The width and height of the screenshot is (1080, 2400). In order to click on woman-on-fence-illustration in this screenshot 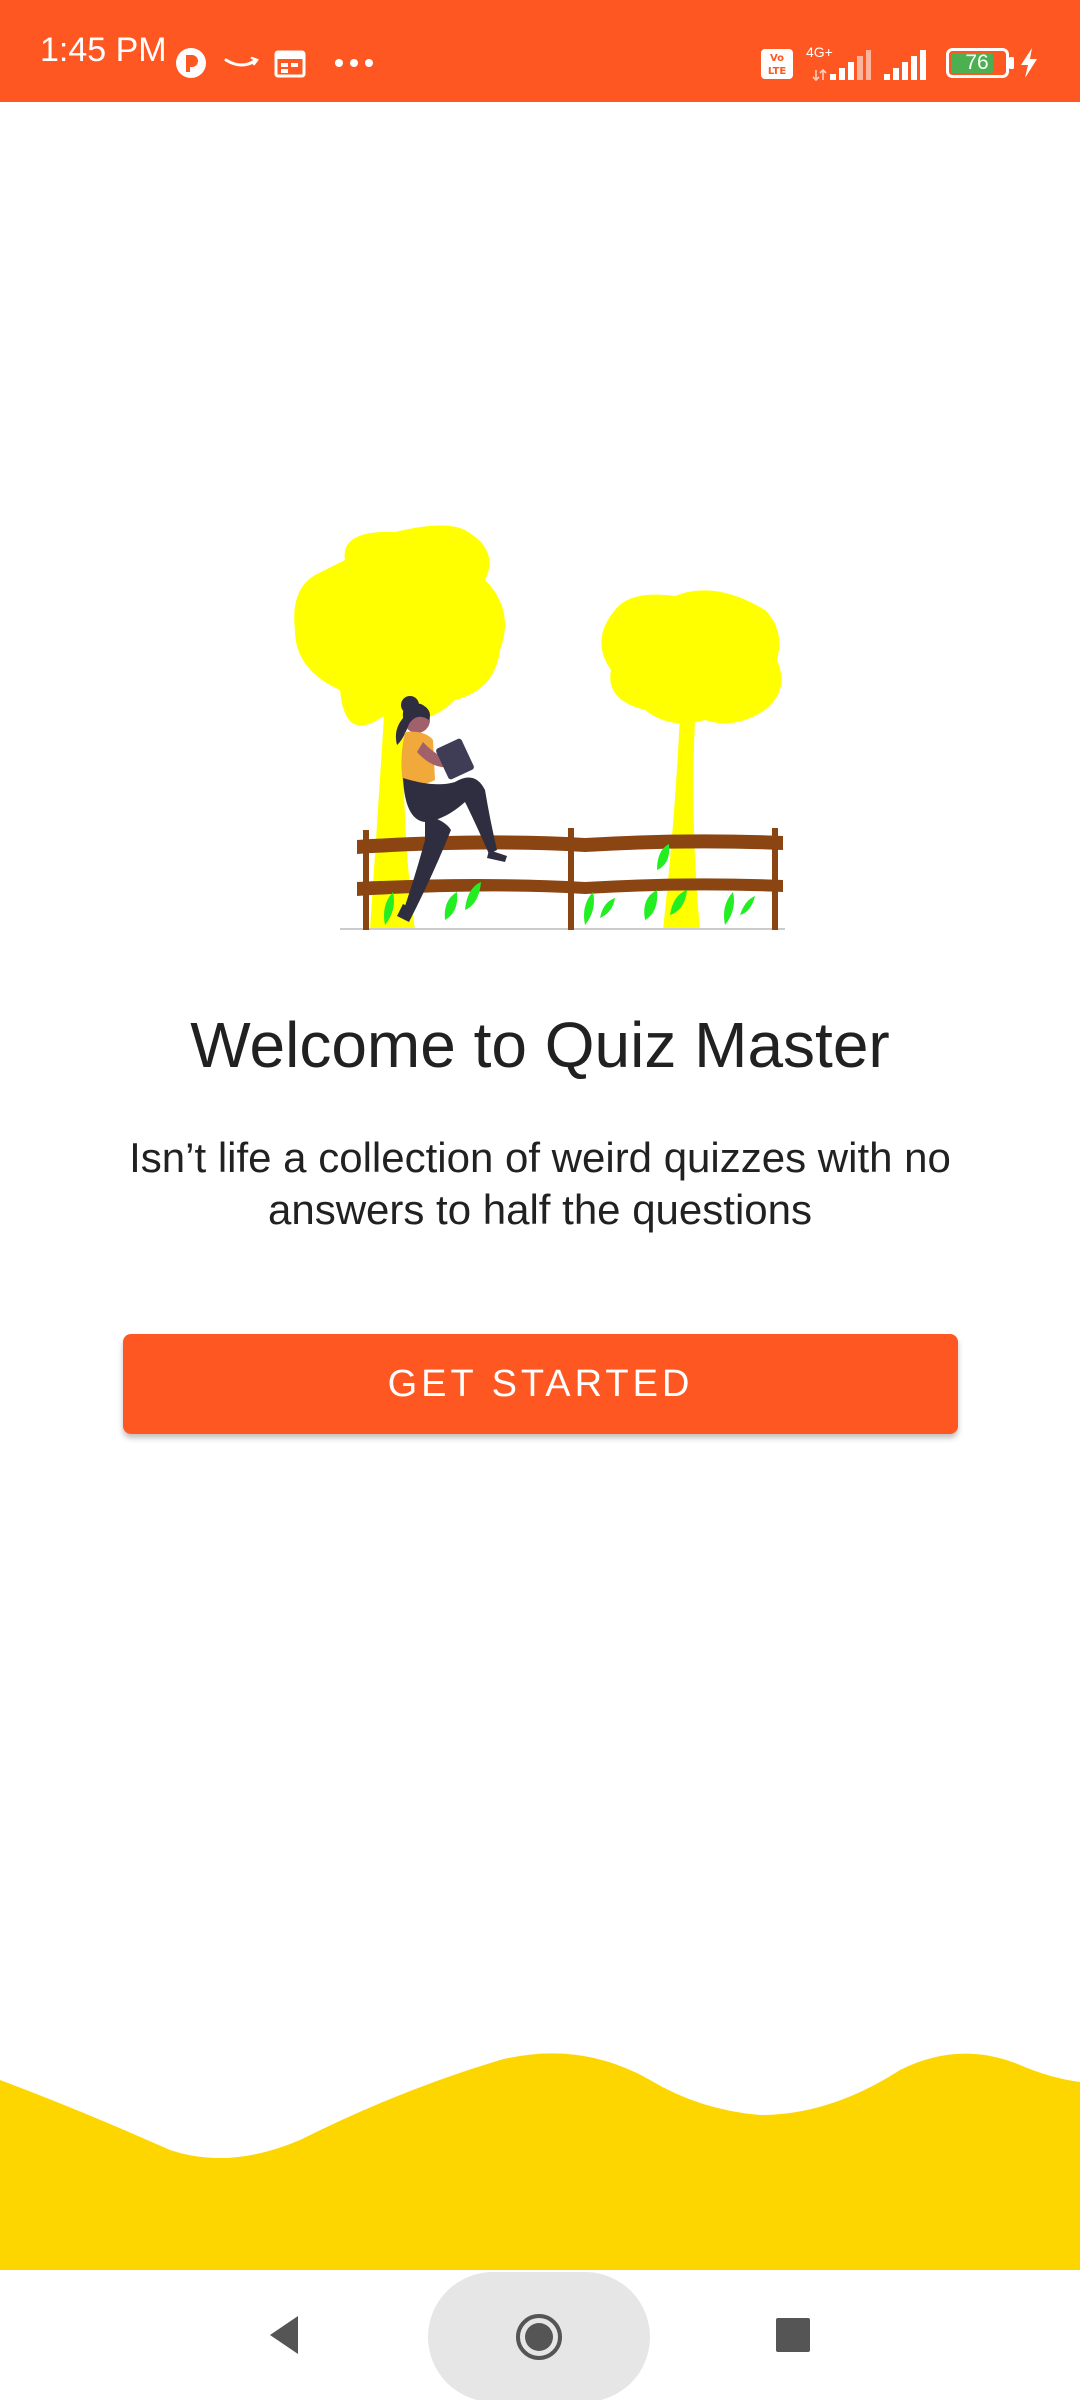, I will do `click(539, 727)`.